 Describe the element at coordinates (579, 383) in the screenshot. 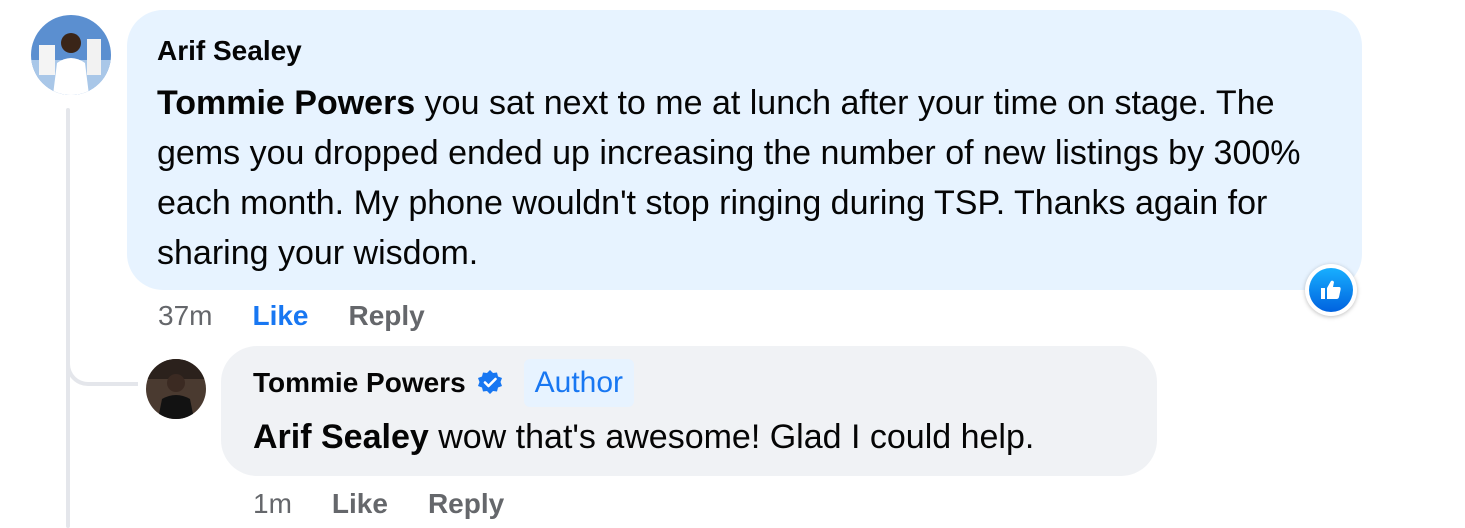

I see `author-badge: Author` at that location.